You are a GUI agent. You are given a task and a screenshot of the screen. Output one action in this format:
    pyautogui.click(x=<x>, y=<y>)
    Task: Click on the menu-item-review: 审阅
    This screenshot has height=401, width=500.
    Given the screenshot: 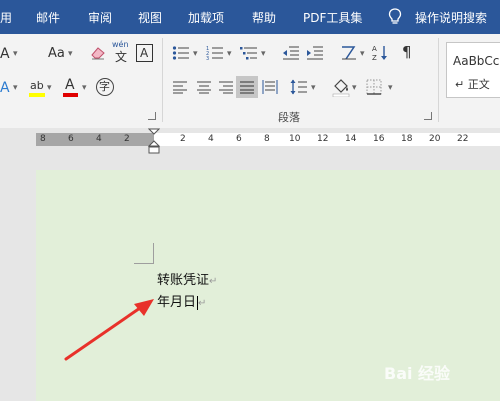 What is the action you would take?
    pyautogui.click(x=100, y=17)
    